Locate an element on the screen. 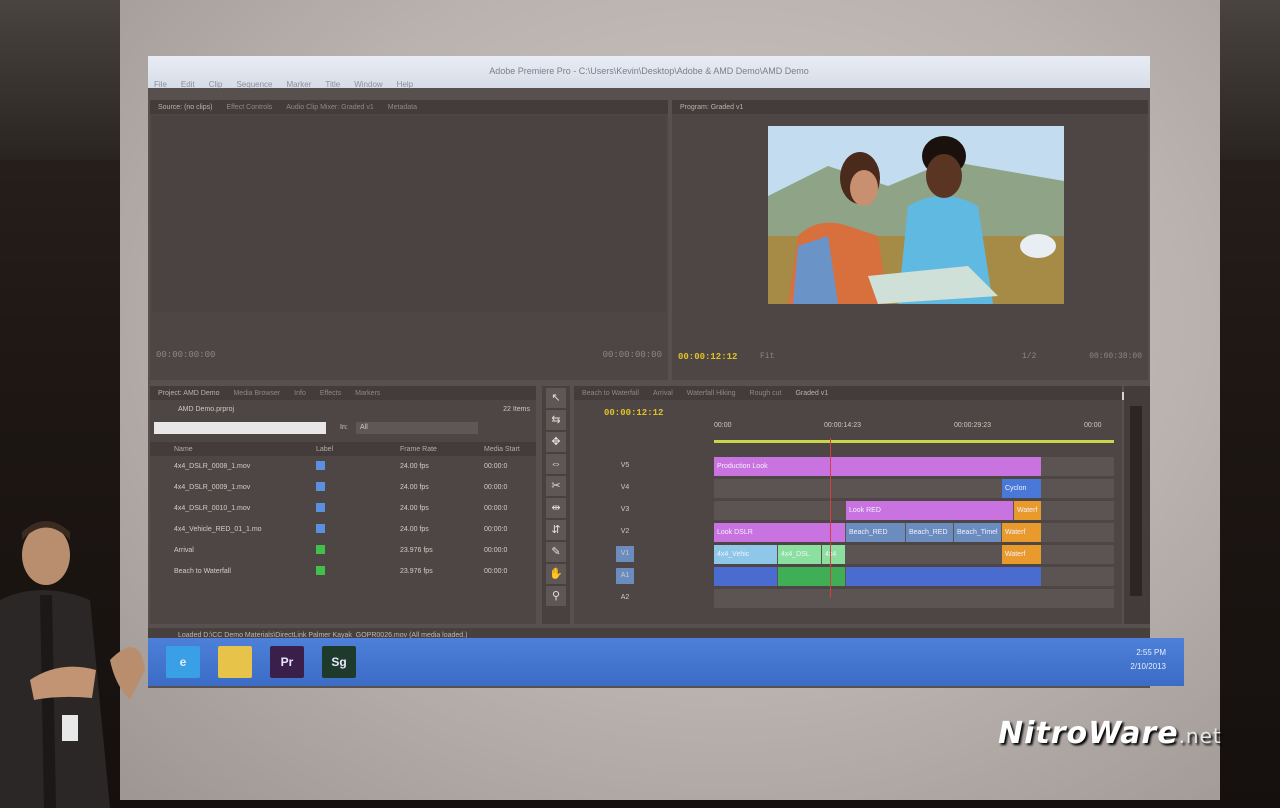  project-item-name: 4x4_Vehicle_RED_01_1.mo is located at coordinates (218, 529).